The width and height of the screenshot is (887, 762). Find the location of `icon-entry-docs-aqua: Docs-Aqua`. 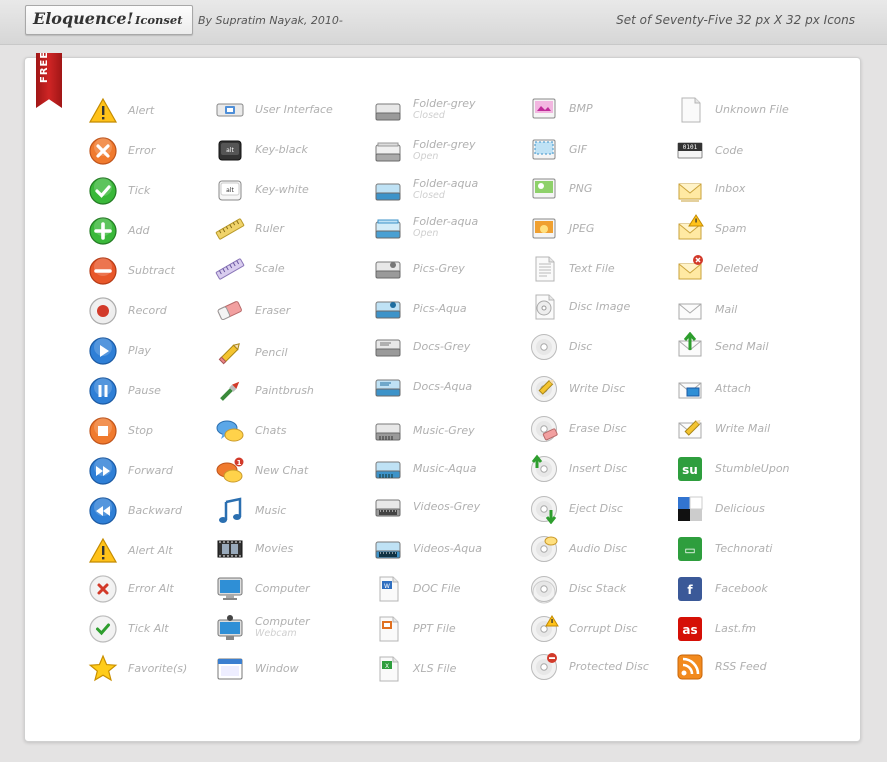

icon-entry-docs-aqua: Docs-Aqua is located at coordinates (453, 387).